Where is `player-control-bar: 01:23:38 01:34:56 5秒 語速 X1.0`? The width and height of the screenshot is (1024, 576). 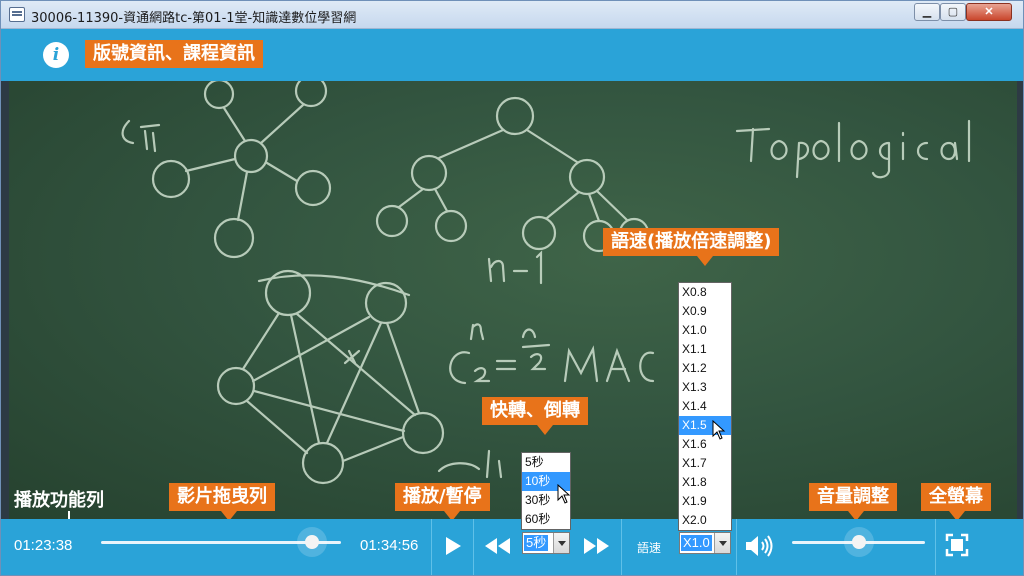
player-control-bar: 01:23:38 01:34:56 5秒 語速 X1.0 is located at coordinates (512, 547).